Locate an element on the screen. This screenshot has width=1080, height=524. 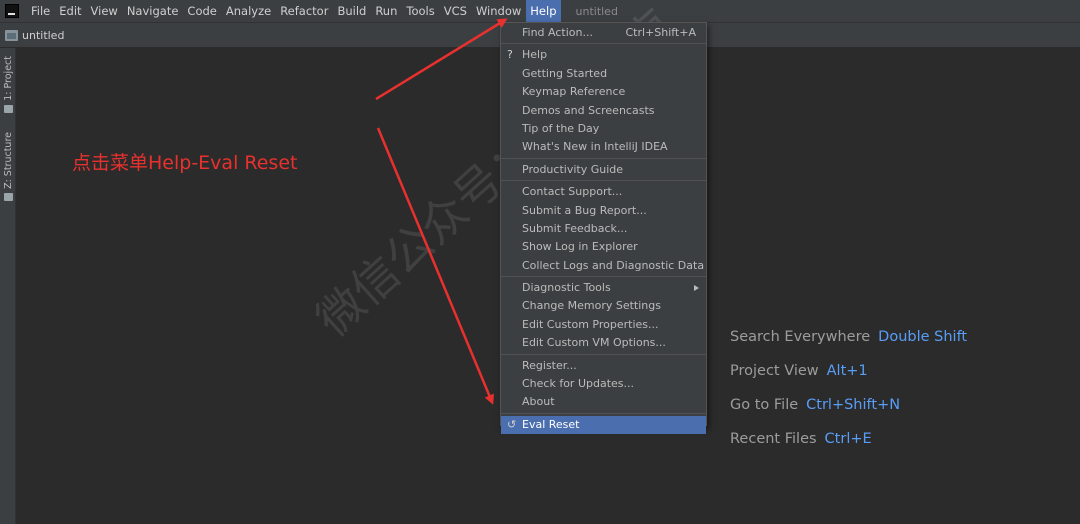
menu-item-label: Tip of the Day is located at coordinates (561, 128).